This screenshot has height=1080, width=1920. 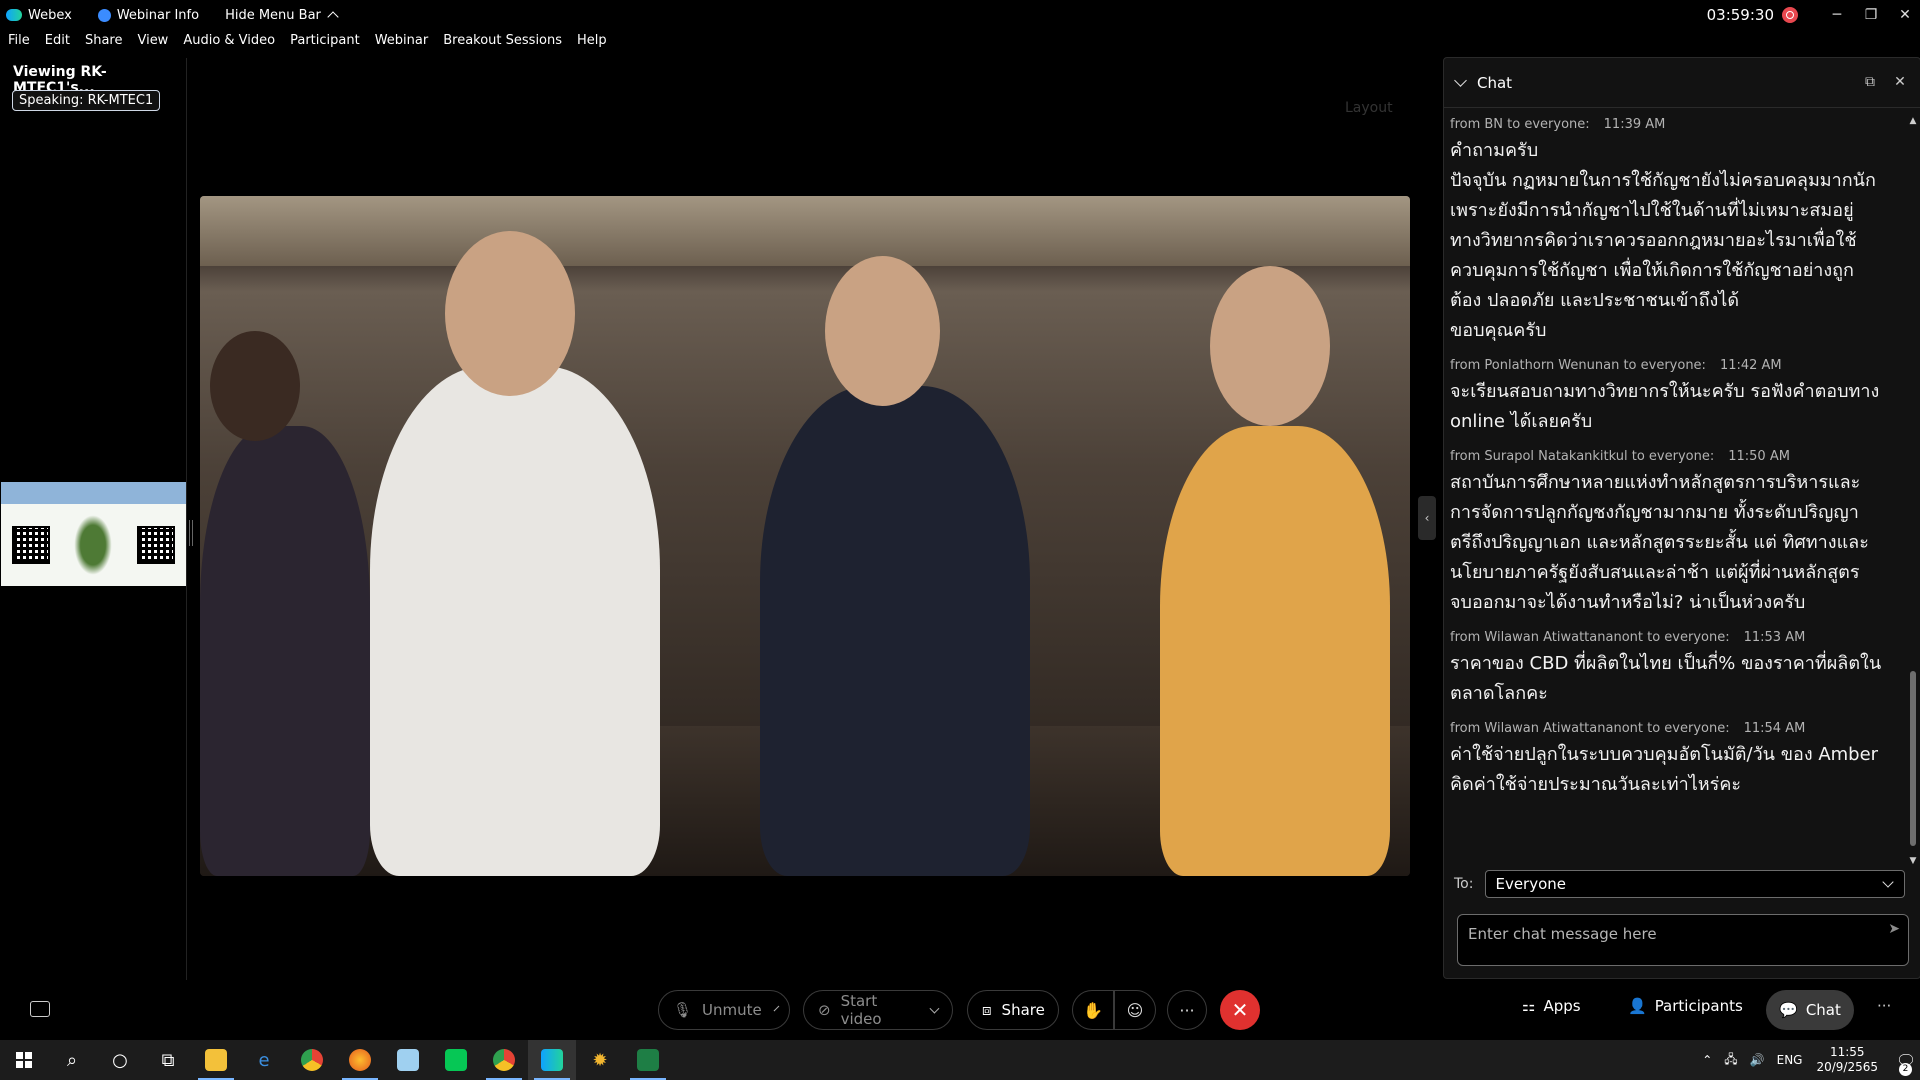 What do you see at coordinates (1913, 121) in the screenshot?
I see `scroll-up-icon: ▲` at bounding box center [1913, 121].